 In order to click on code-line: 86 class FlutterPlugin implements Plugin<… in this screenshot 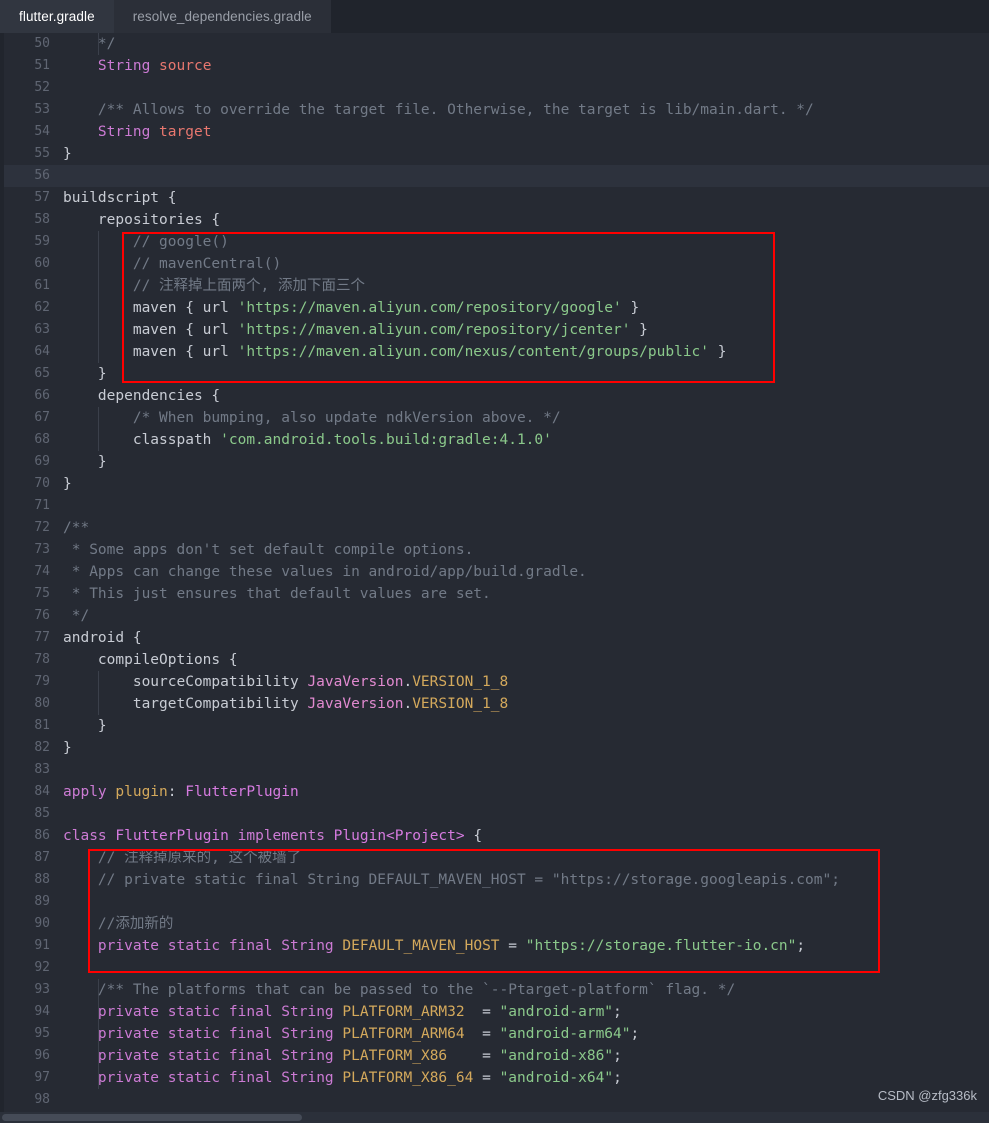, I will do `click(494, 836)`.